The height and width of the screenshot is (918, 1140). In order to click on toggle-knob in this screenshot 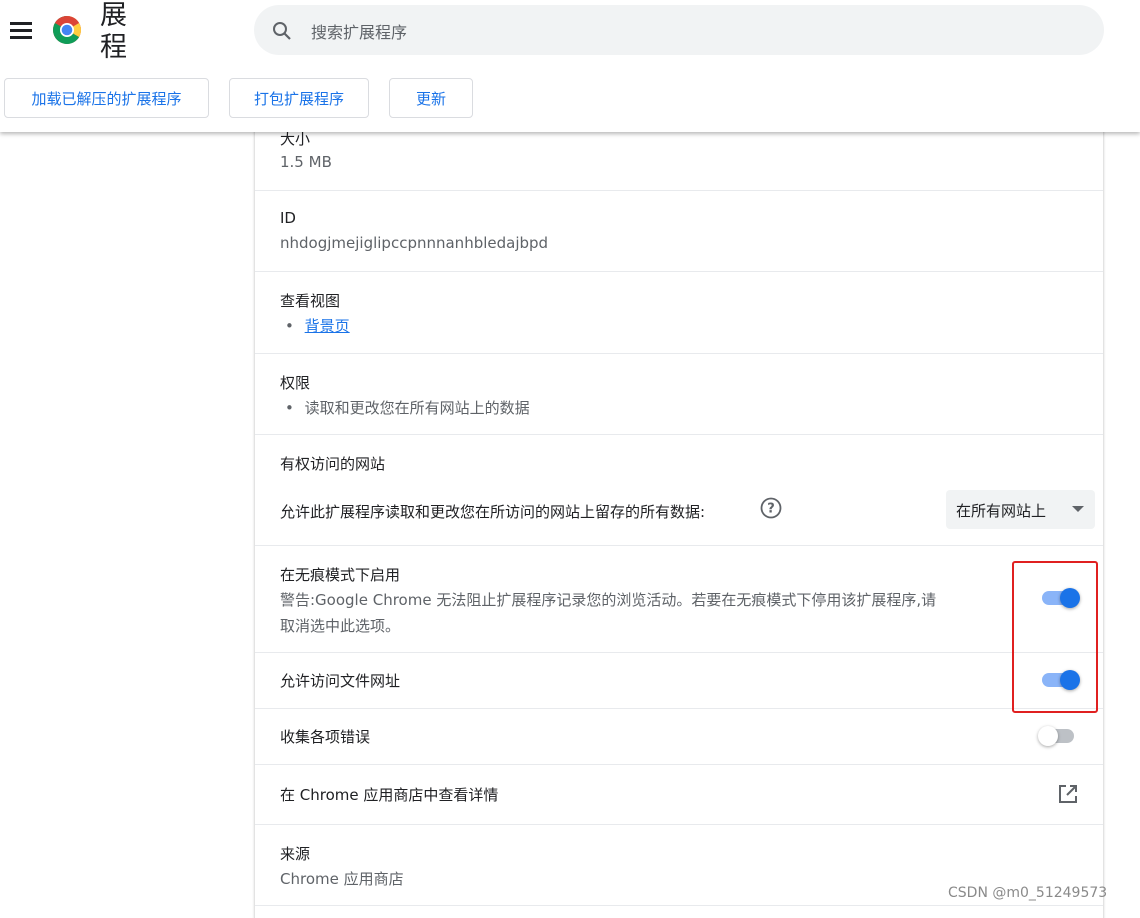, I will do `click(1048, 736)`.